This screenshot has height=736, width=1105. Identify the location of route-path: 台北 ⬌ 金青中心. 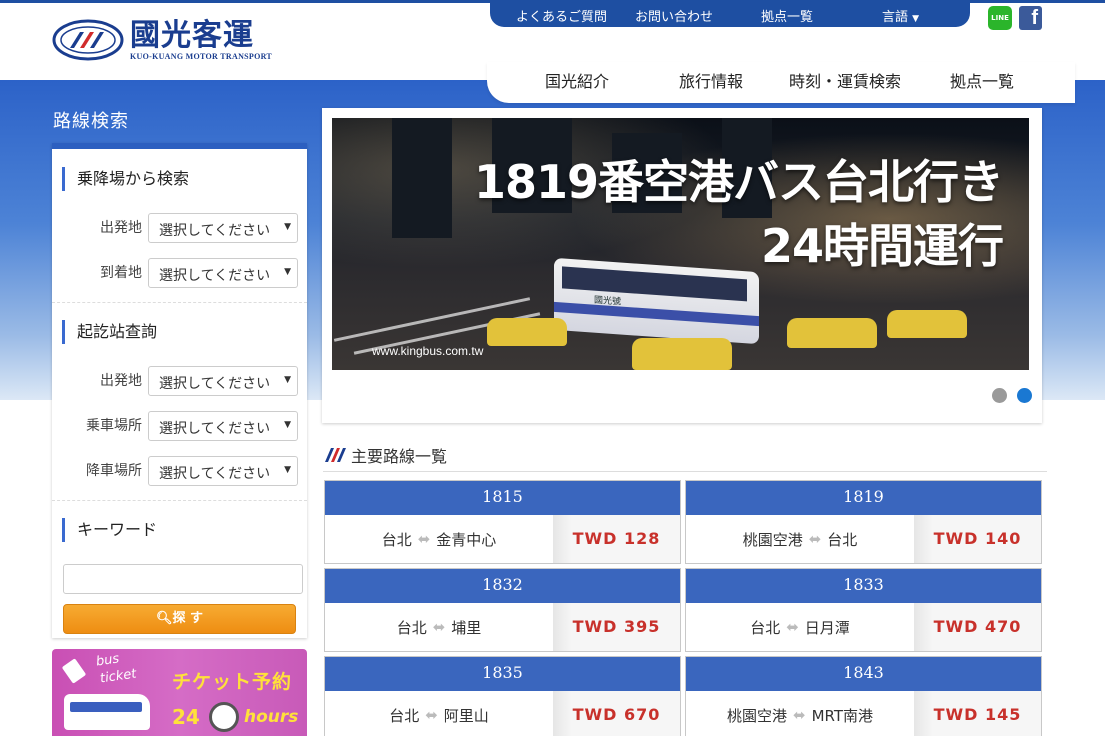
(439, 539).